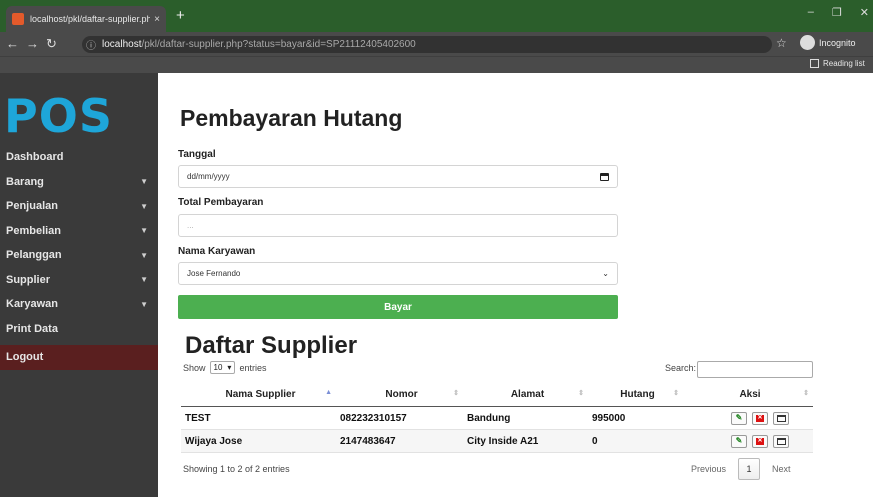 The image size is (873, 497). I want to click on column-hutang: Hutang ⇕, so click(635, 394).